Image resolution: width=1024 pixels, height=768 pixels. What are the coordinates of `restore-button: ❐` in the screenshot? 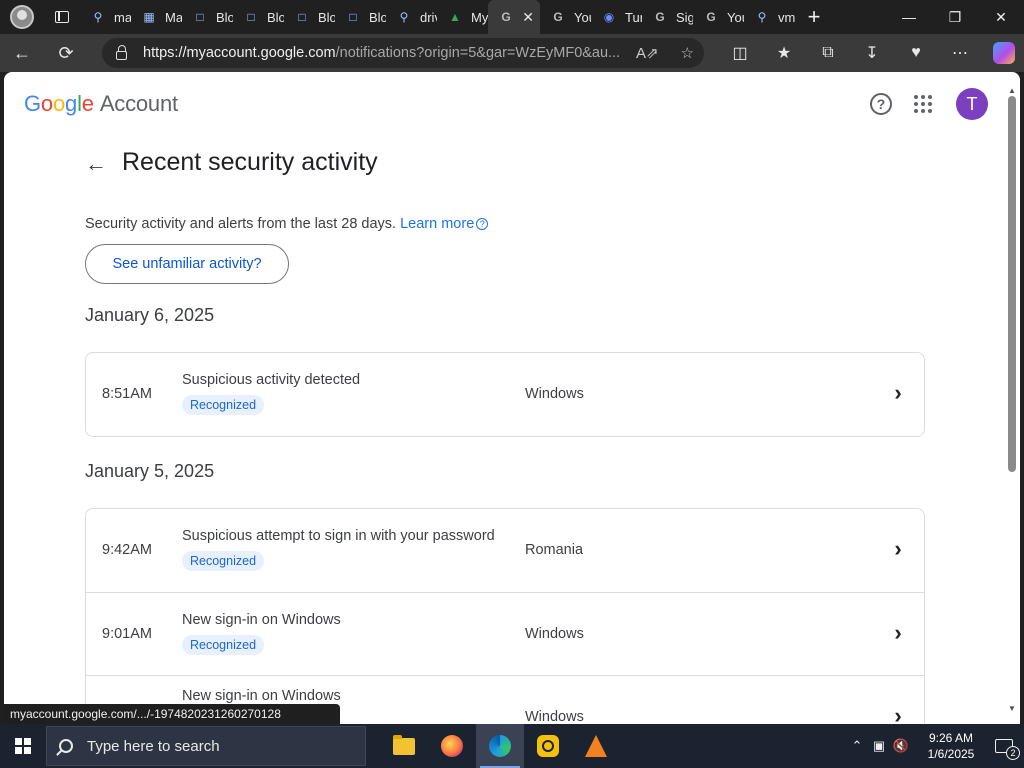 It's located at (955, 17).